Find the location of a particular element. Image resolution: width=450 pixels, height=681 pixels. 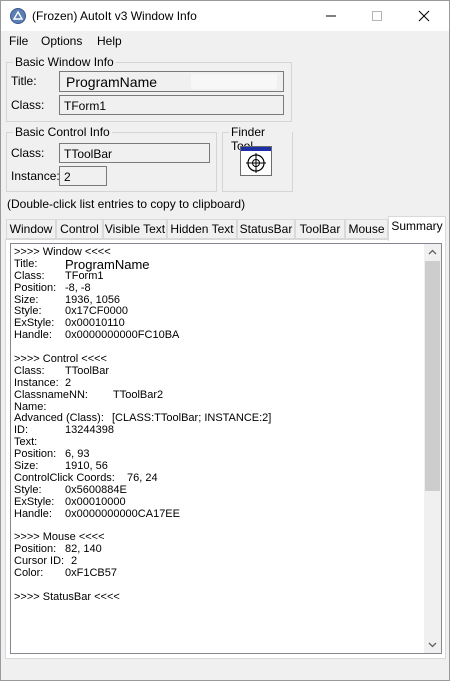

summary-line: Class: TToolBar is located at coordinates (219, 371).